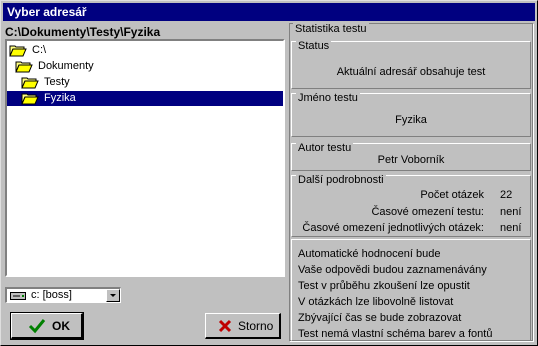  Describe the element at coordinates (51, 295) in the screenshot. I see `drive-value: c: [boss]` at that location.